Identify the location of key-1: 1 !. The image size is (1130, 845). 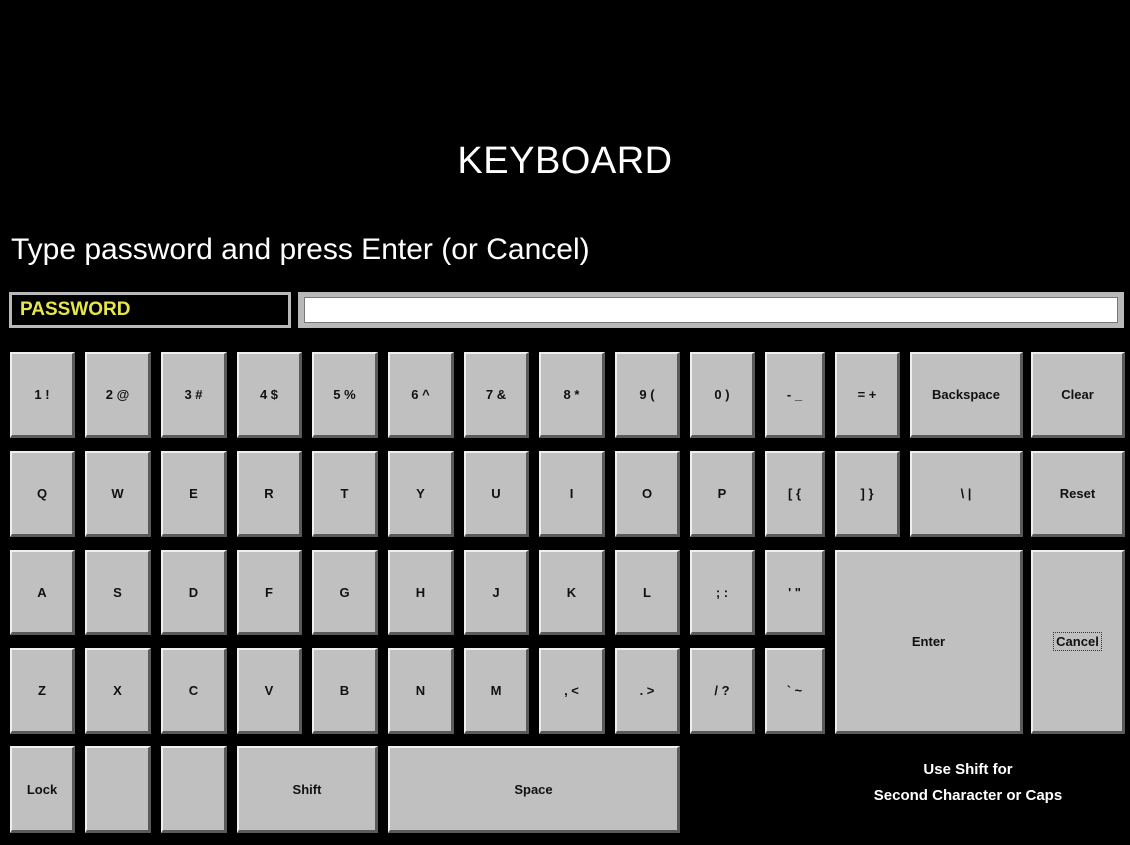
(42, 395).